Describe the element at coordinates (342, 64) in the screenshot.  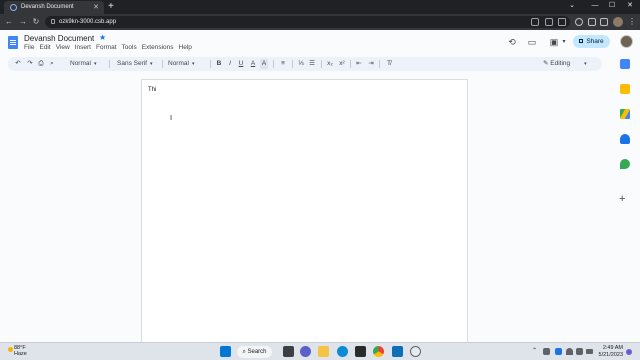
I see `superscript-button: x²` at that location.